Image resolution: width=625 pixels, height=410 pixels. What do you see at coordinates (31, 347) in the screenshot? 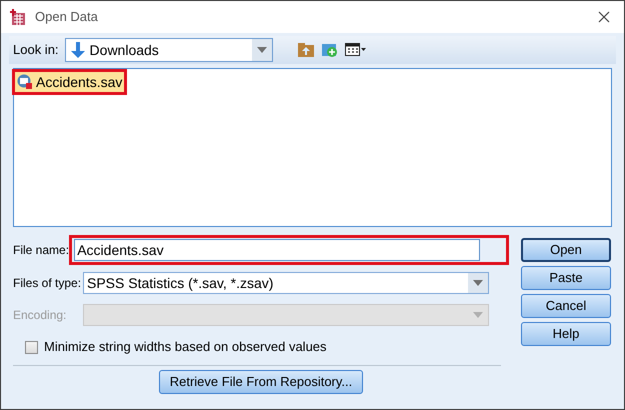
I see `checkbox` at bounding box center [31, 347].